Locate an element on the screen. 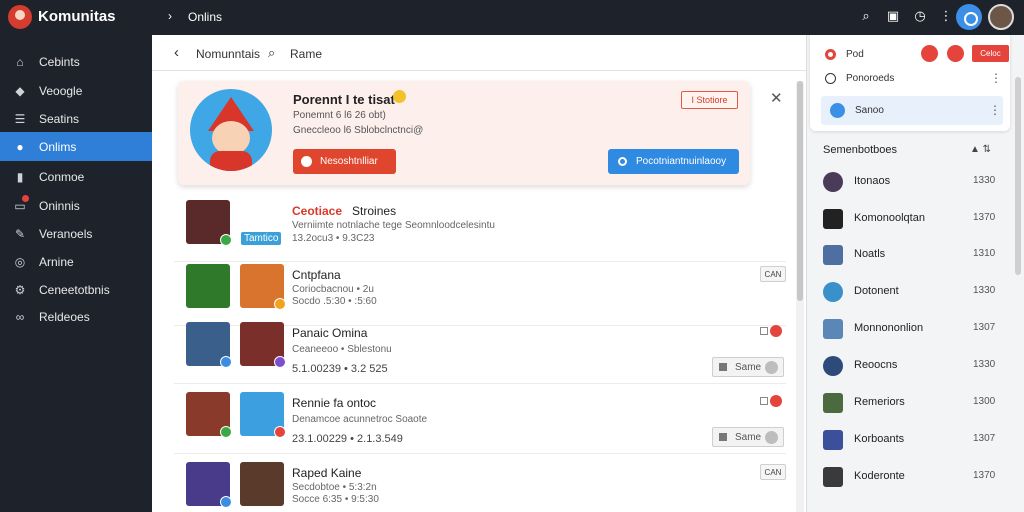 Image resolution: width=1024 pixels, height=512 pixels. community-avatar is located at coordinates (969, 17).